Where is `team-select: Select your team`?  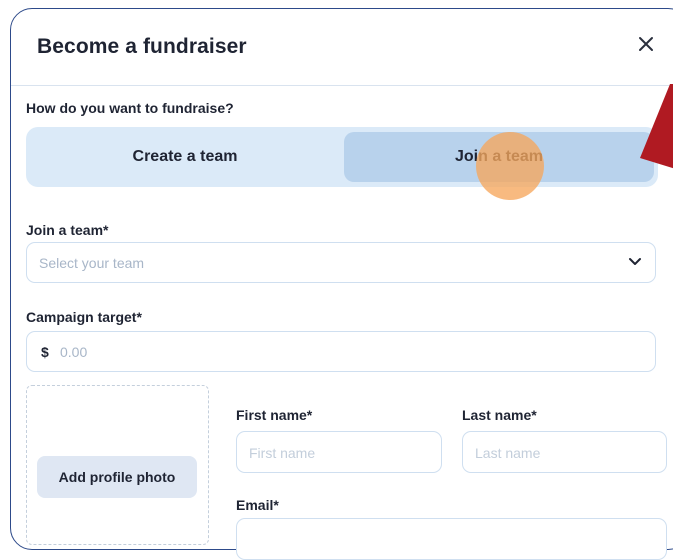 team-select: Select your team is located at coordinates (341, 262).